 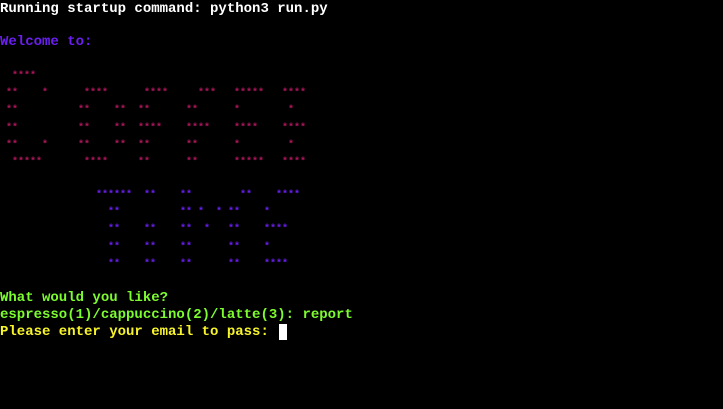 What do you see at coordinates (164, 9) in the screenshot?
I see `startup-command-line: Running startup command: python3 run.py` at bounding box center [164, 9].